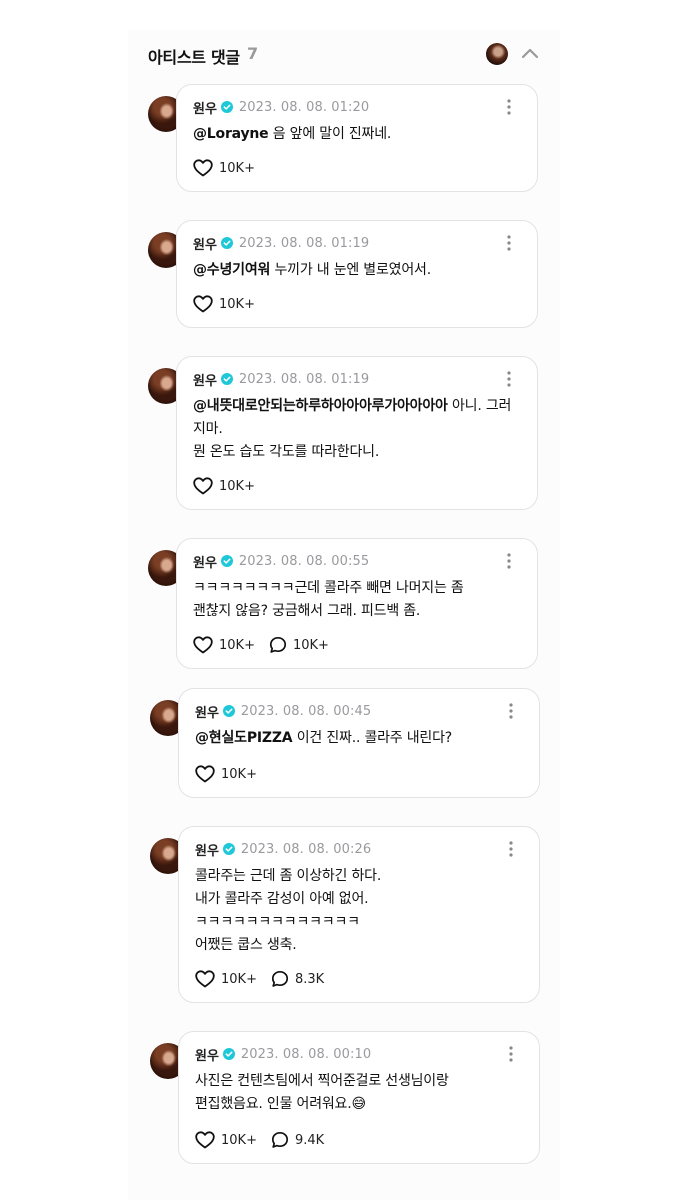 The image size is (675, 1200). I want to click on comment-meta: 원우 2023. 08. 08. 01:19, so click(281, 243).